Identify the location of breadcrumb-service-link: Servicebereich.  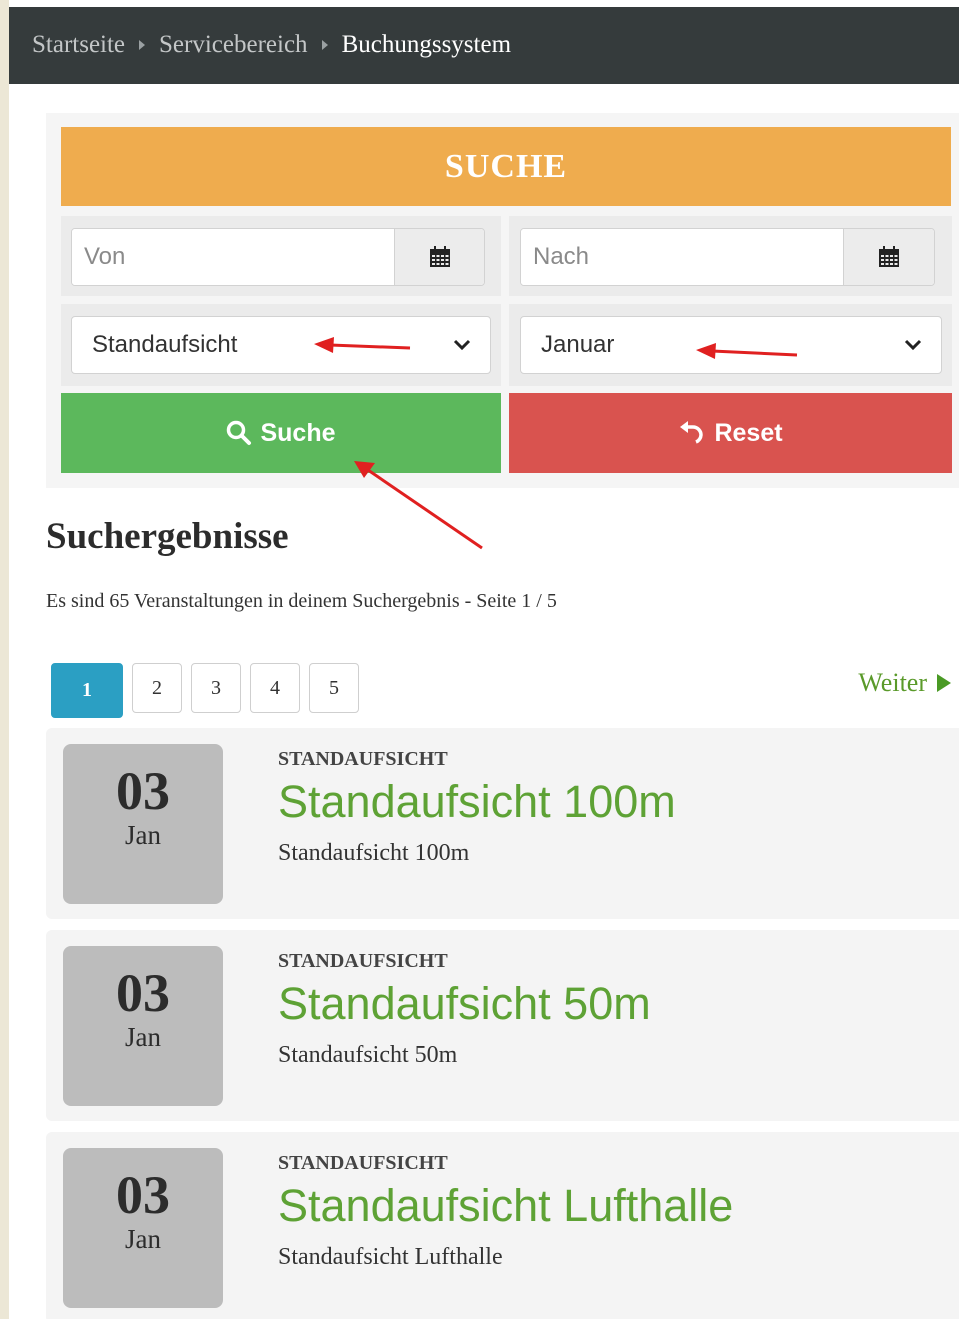
(233, 45).